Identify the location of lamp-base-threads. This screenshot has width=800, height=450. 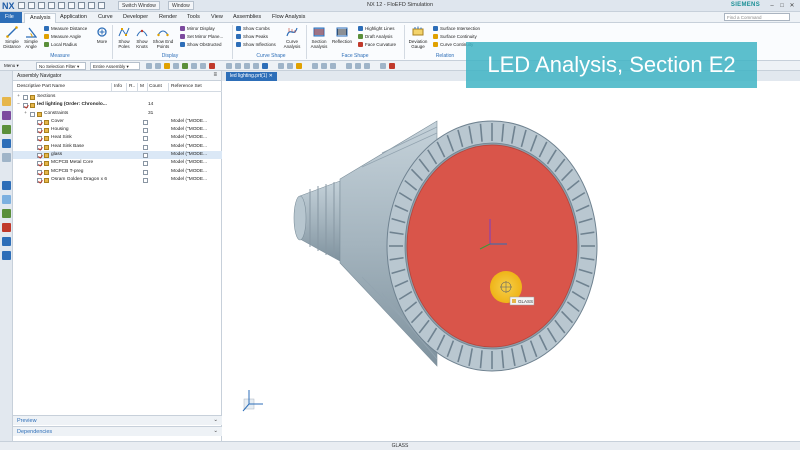
(317, 221).